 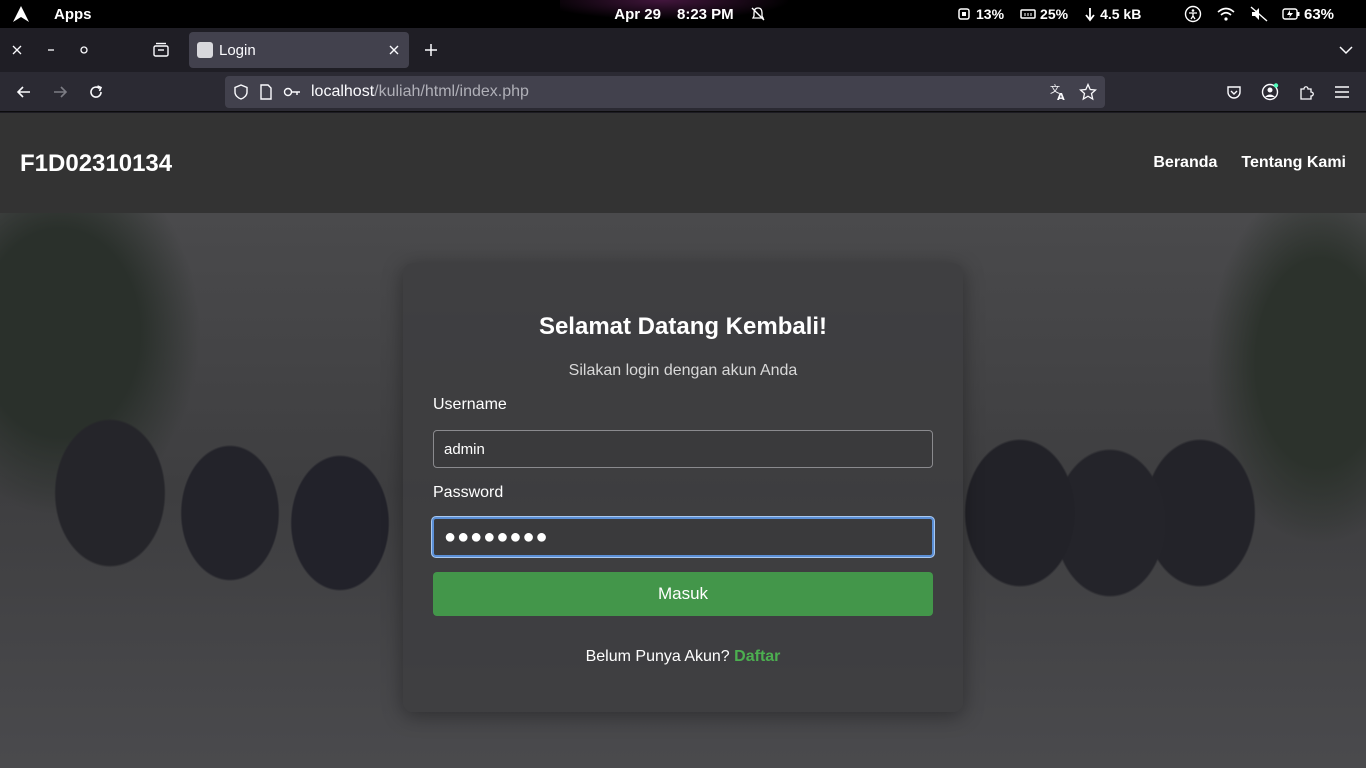 I want to click on minimize-icon, so click(x=51, y=50).